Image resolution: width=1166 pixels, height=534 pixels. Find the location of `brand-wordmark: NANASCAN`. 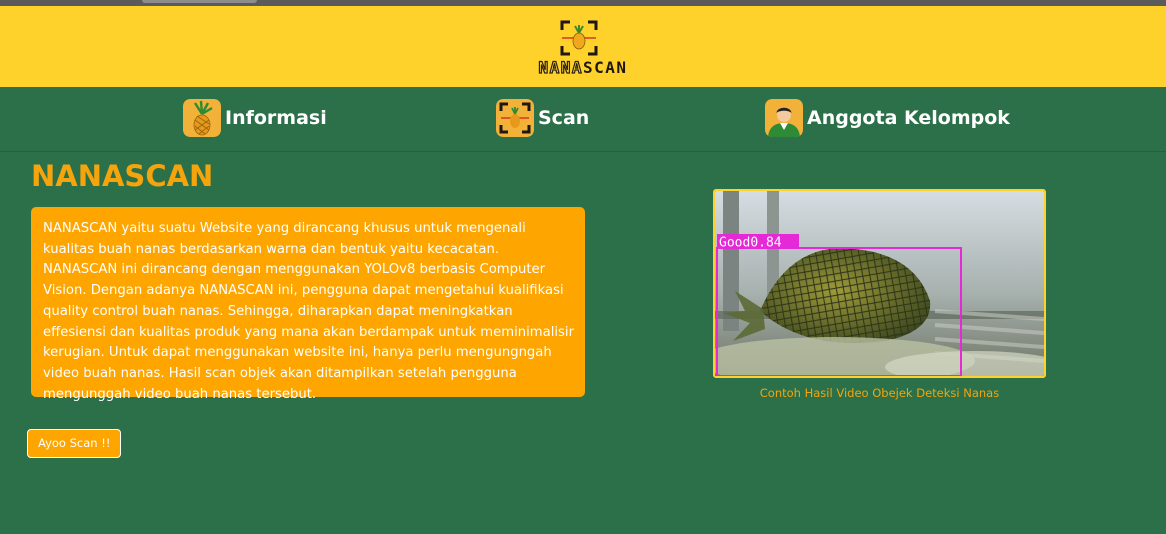

brand-wordmark: NANASCAN is located at coordinates (583, 67).